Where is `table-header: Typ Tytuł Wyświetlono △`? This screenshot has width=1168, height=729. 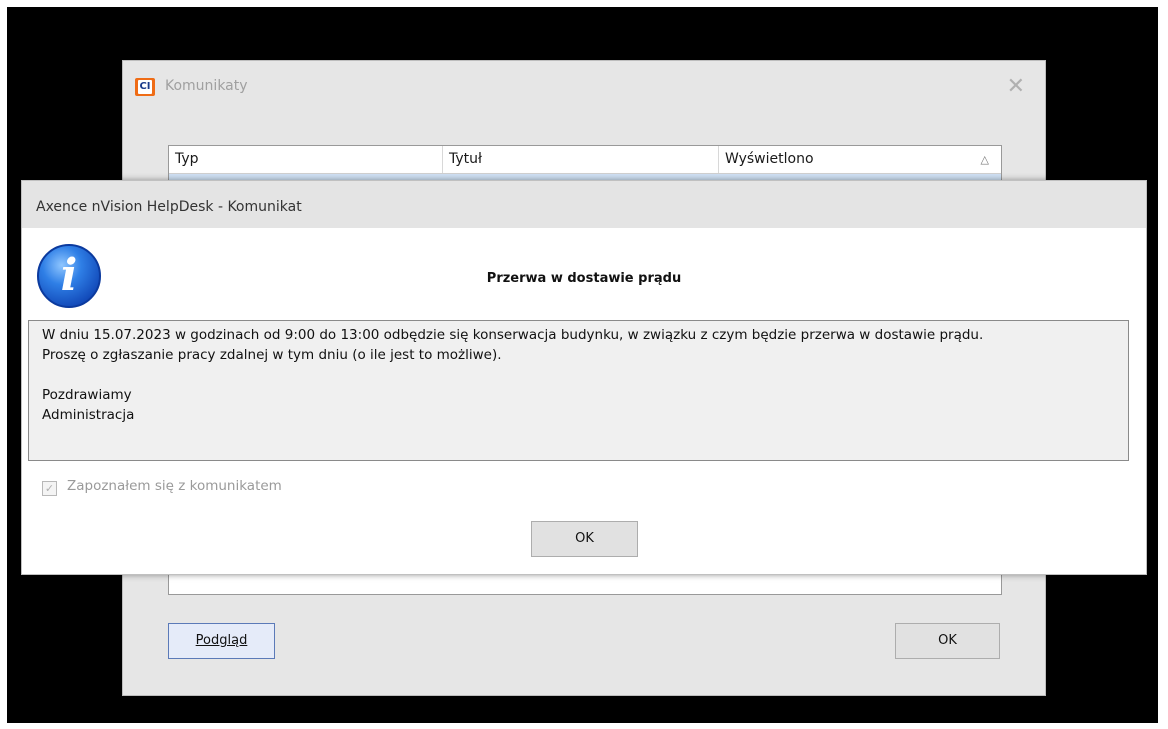
table-header: Typ Tytuł Wyświetlono △ is located at coordinates (585, 160).